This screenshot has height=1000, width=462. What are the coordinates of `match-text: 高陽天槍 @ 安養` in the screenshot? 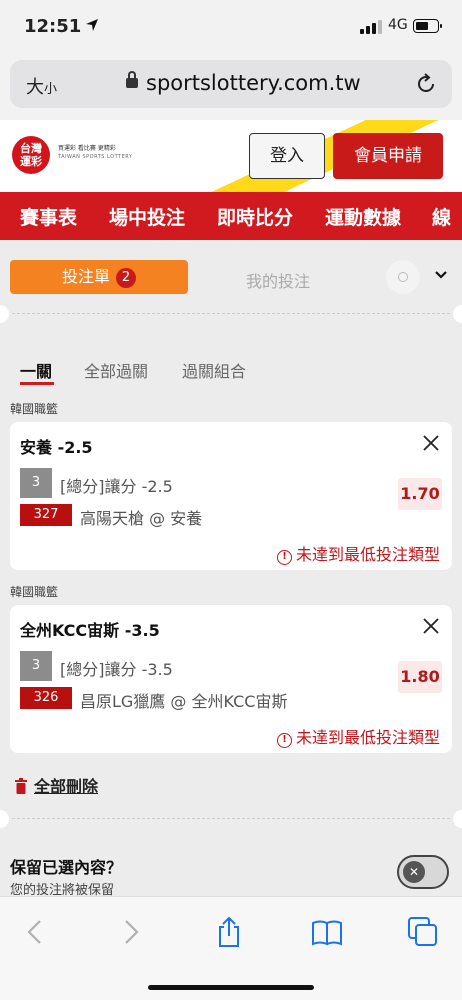 It's located at (141, 518).